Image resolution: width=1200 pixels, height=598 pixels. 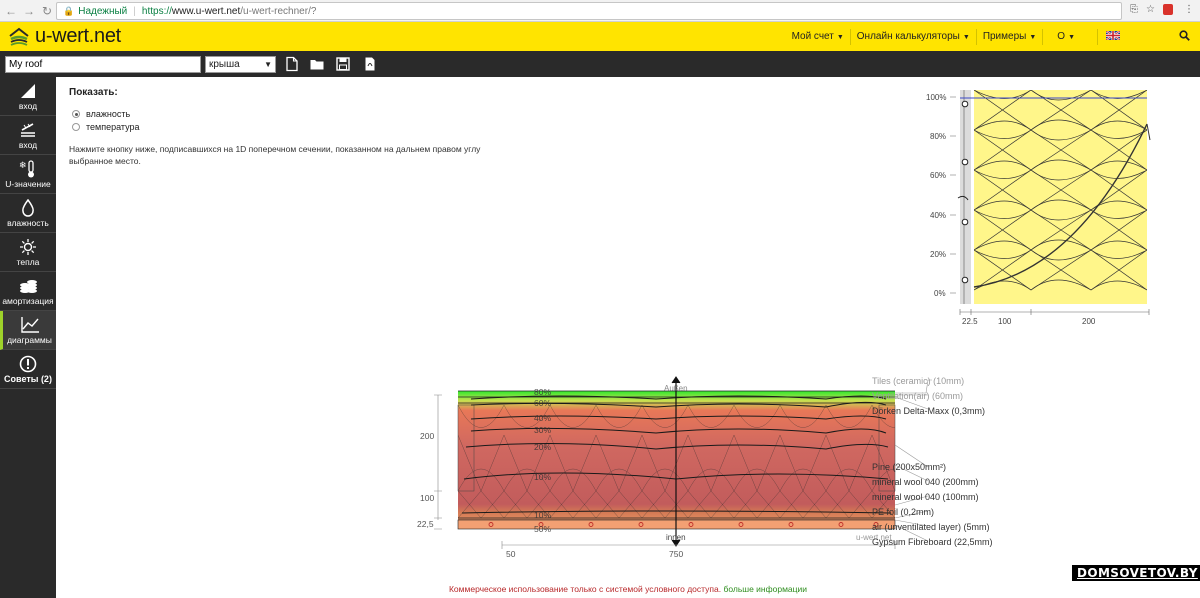 I want to click on radio-moisture, so click(x=76, y=114).